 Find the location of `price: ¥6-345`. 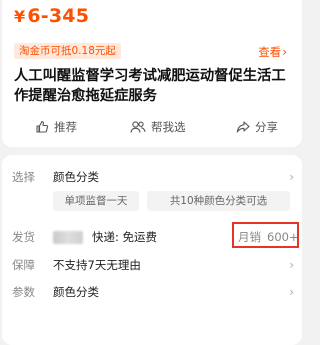

price: ¥6-345 is located at coordinates (51, 16).